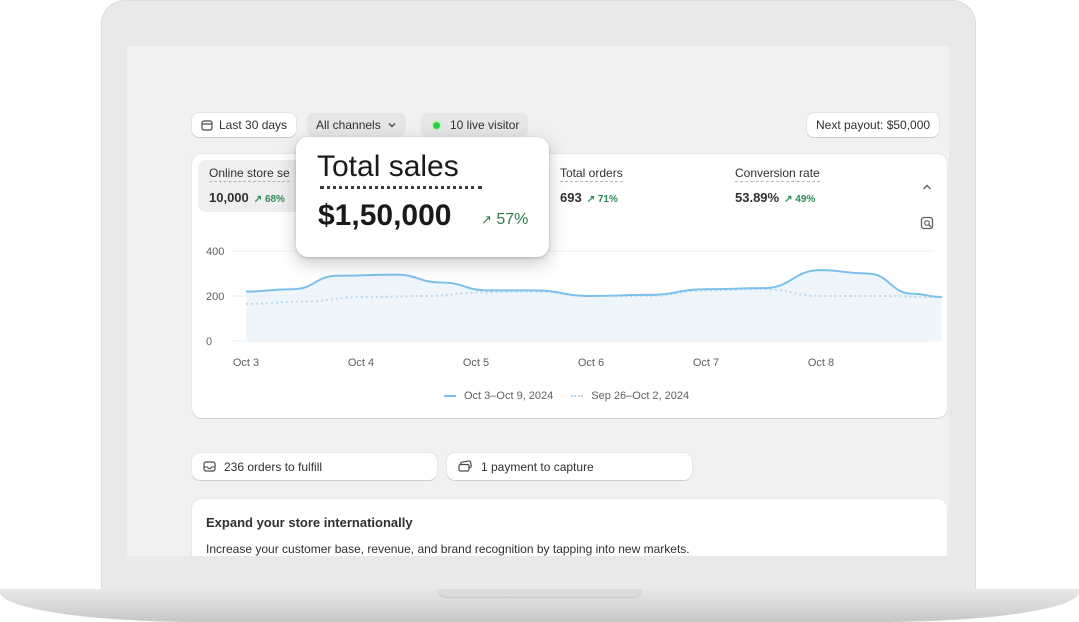  What do you see at coordinates (539, 593) in the screenshot?
I see `laptop-notch` at bounding box center [539, 593].